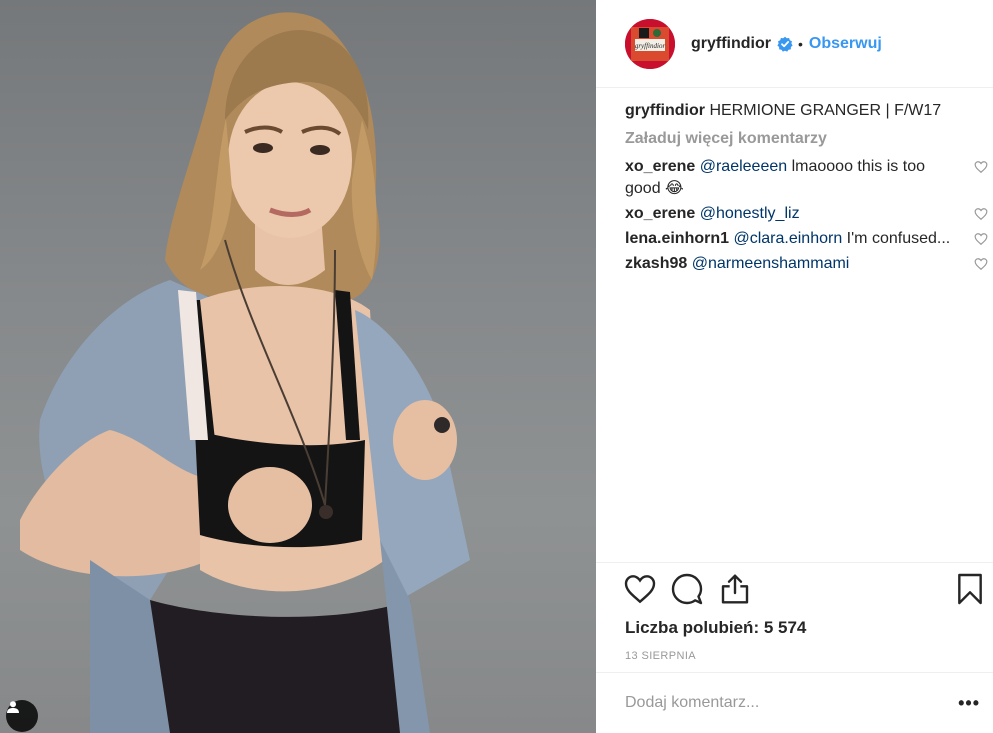 The image size is (993, 733). What do you see at coordinates (969, 703) in the screenshot?
I see `more-options-button: •••` at bounding box center [969, 703].